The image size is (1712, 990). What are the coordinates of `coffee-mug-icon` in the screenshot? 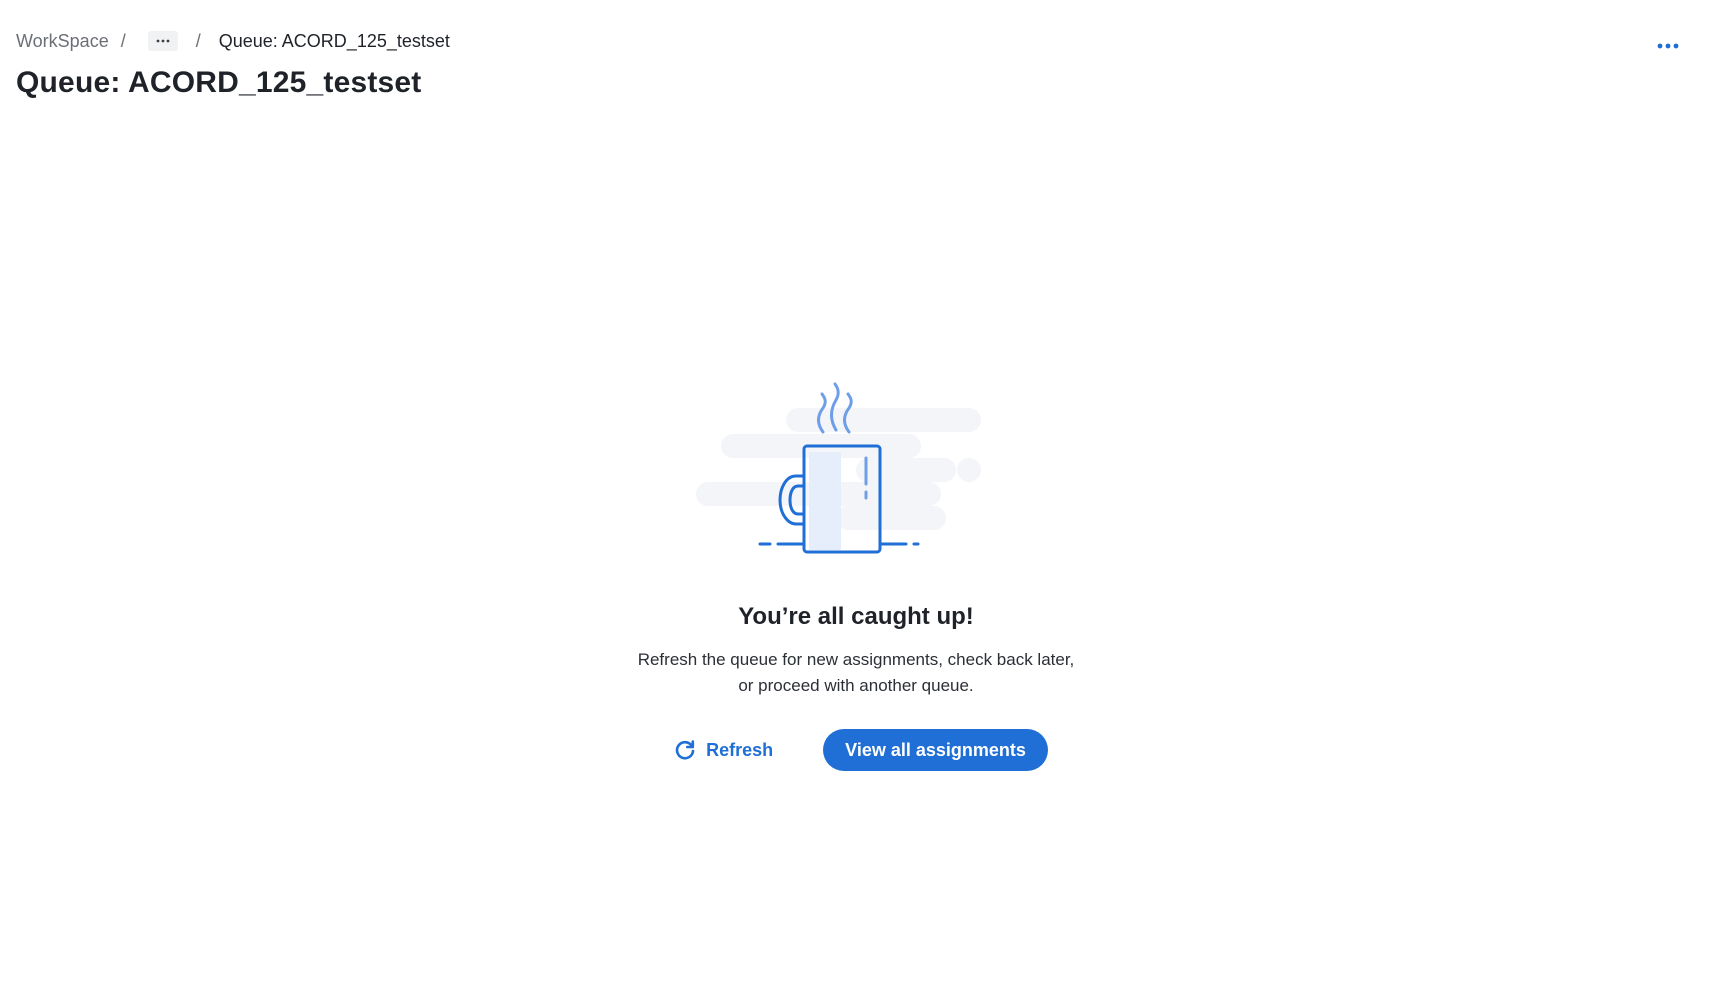 It's located at (838, 468).